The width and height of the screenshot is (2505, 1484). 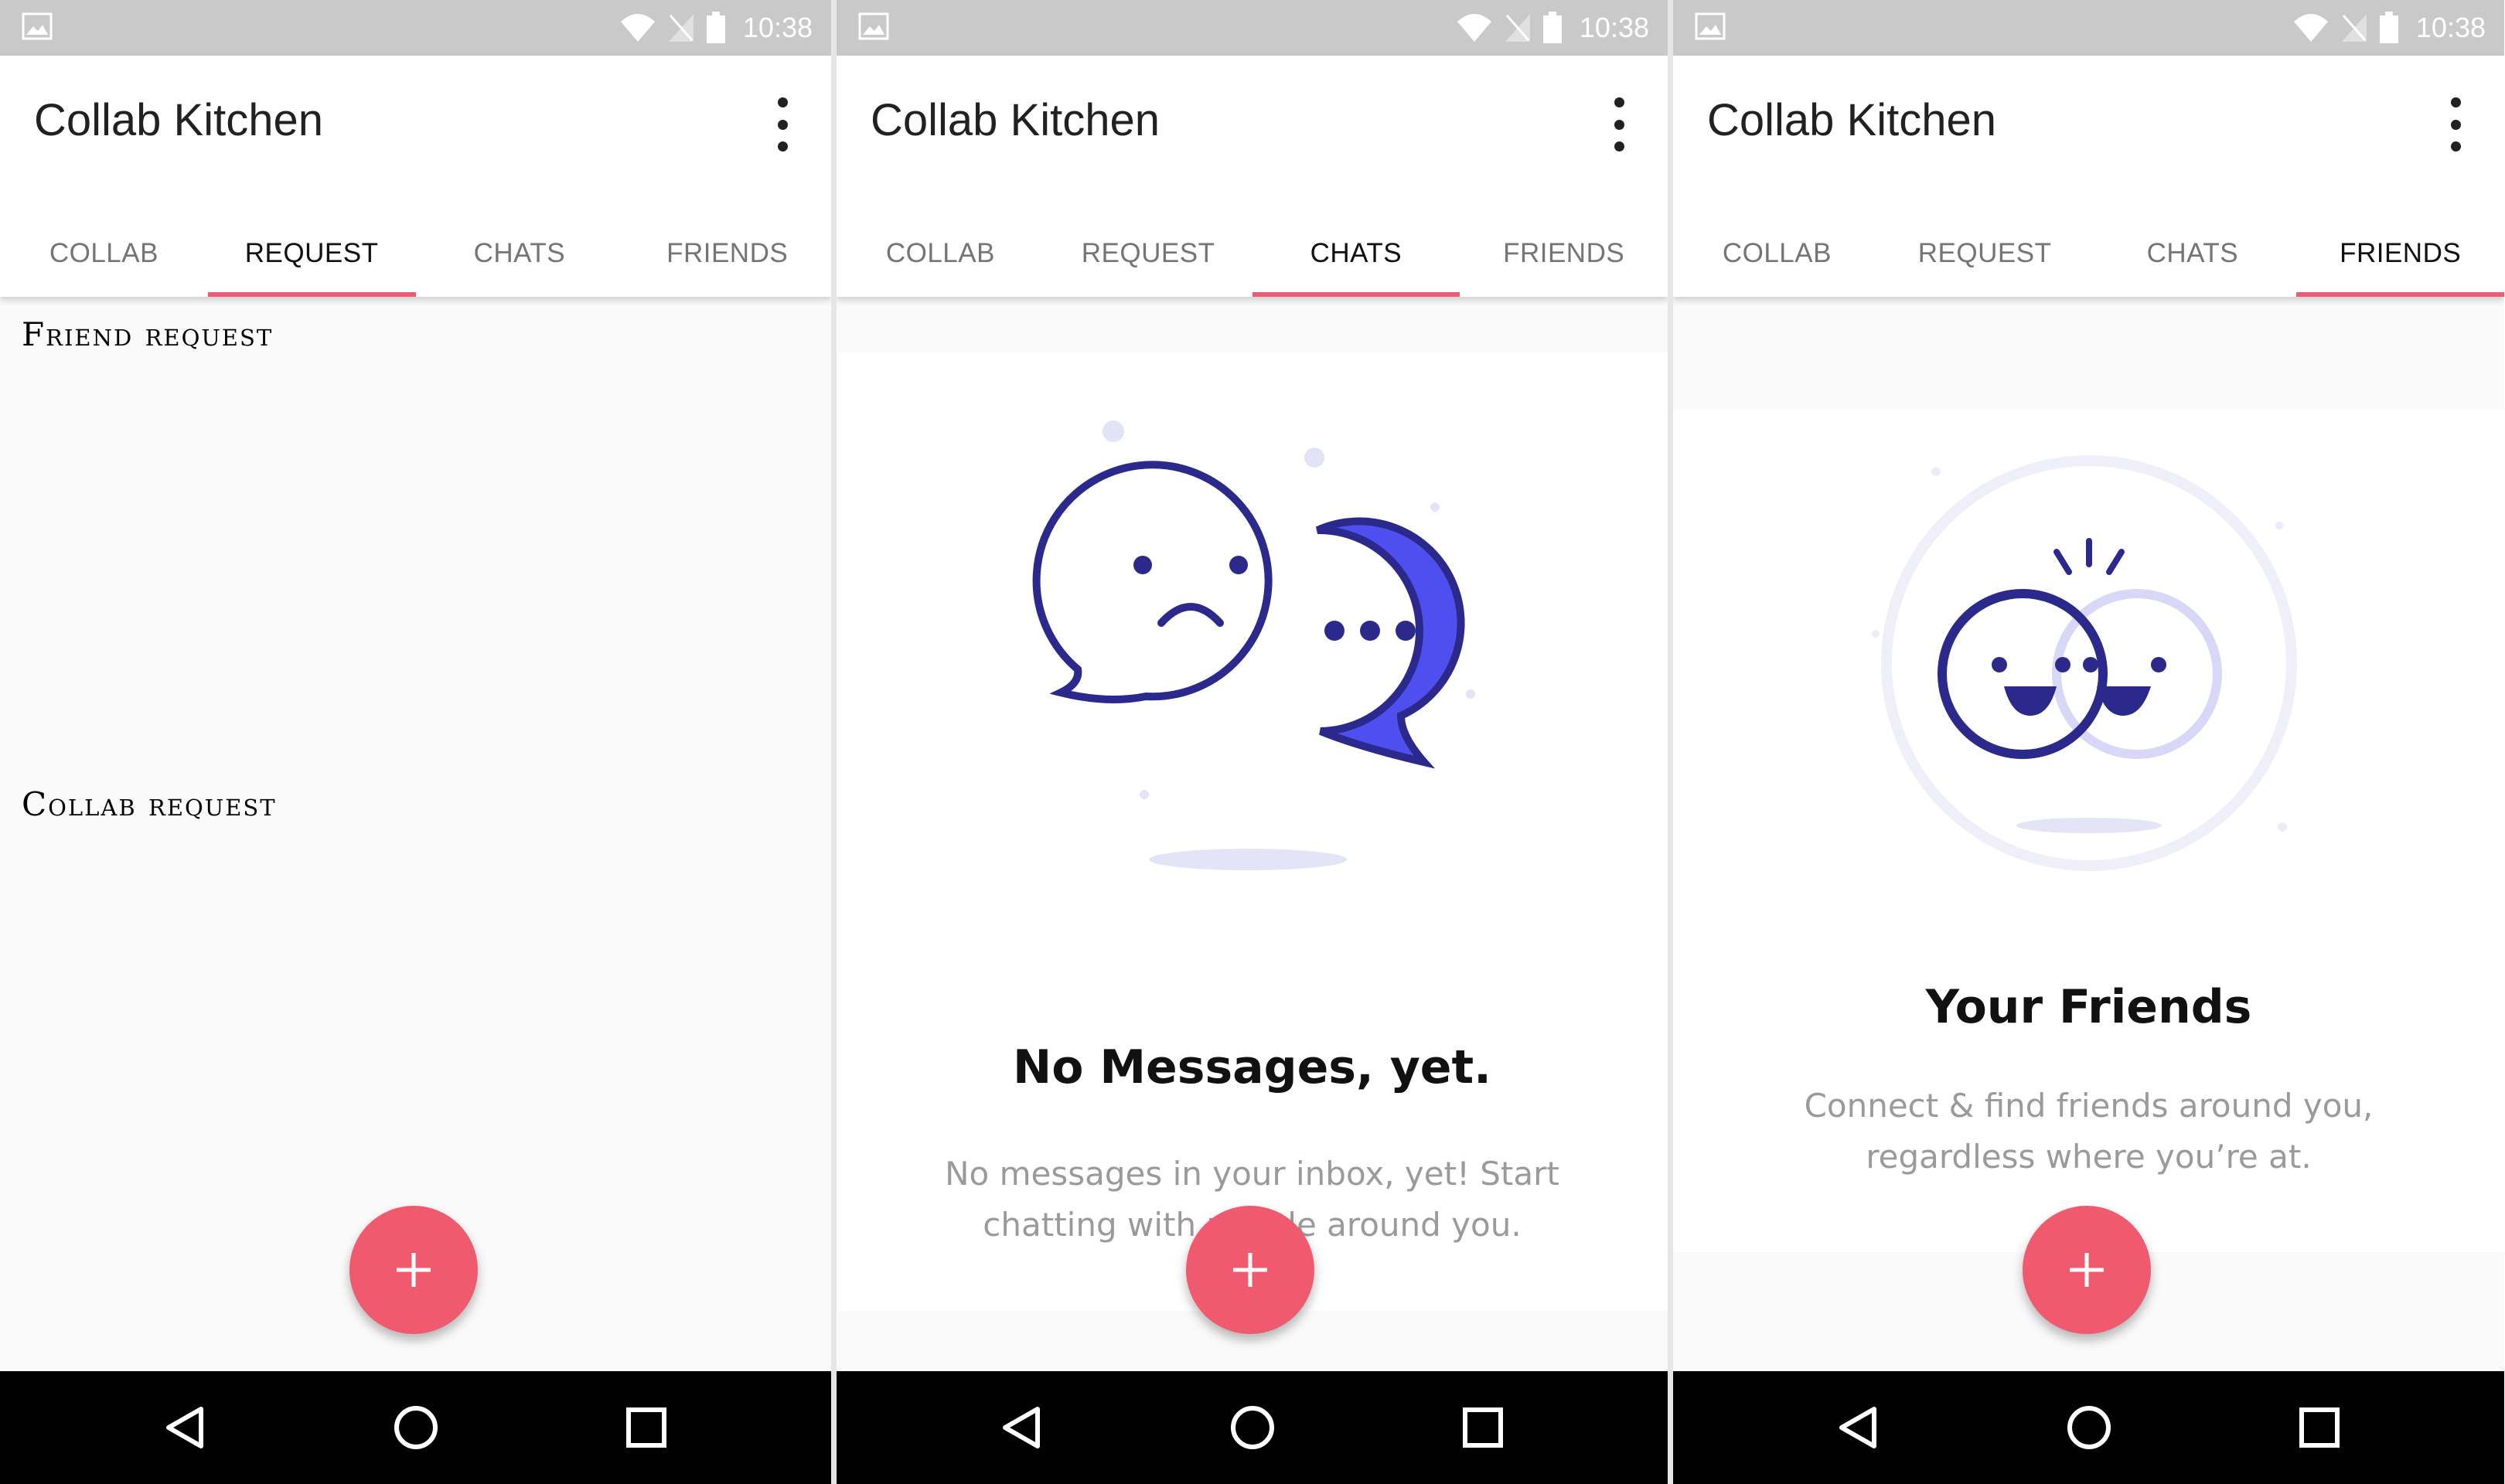 I want to click on friend-request-heading: Friend request, so click(x=148, y=334).